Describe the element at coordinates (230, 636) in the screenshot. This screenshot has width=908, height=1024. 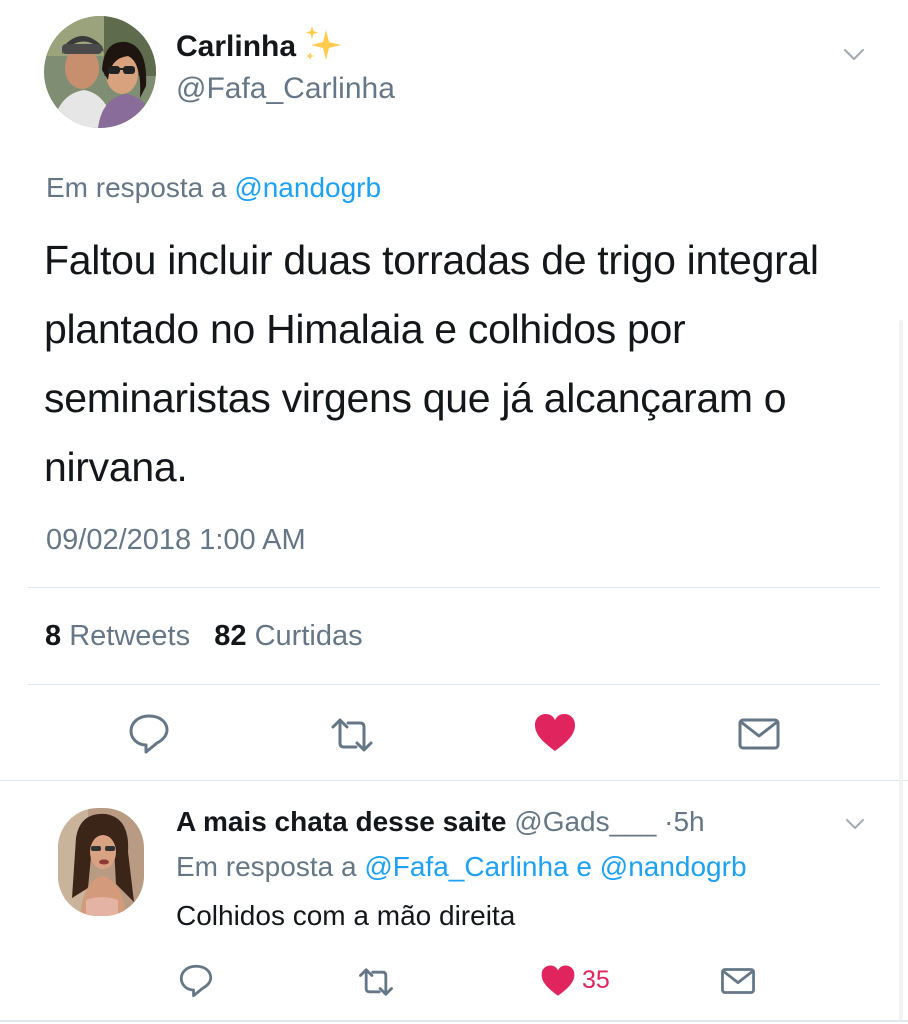
I see `like-count: 82` at that location.